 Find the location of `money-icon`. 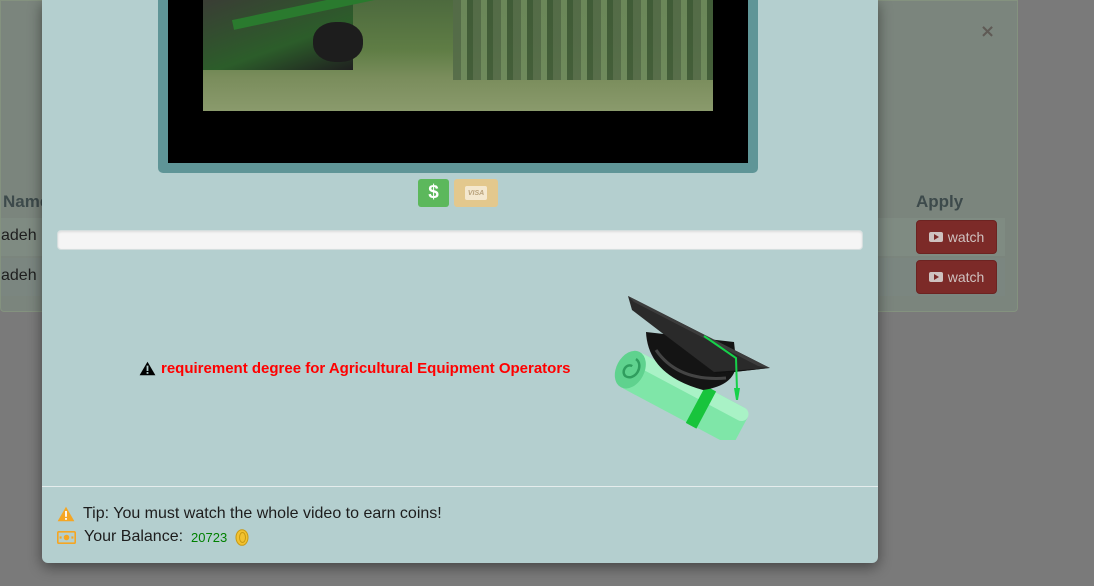

money-icon is located at coordinates (66, 537).